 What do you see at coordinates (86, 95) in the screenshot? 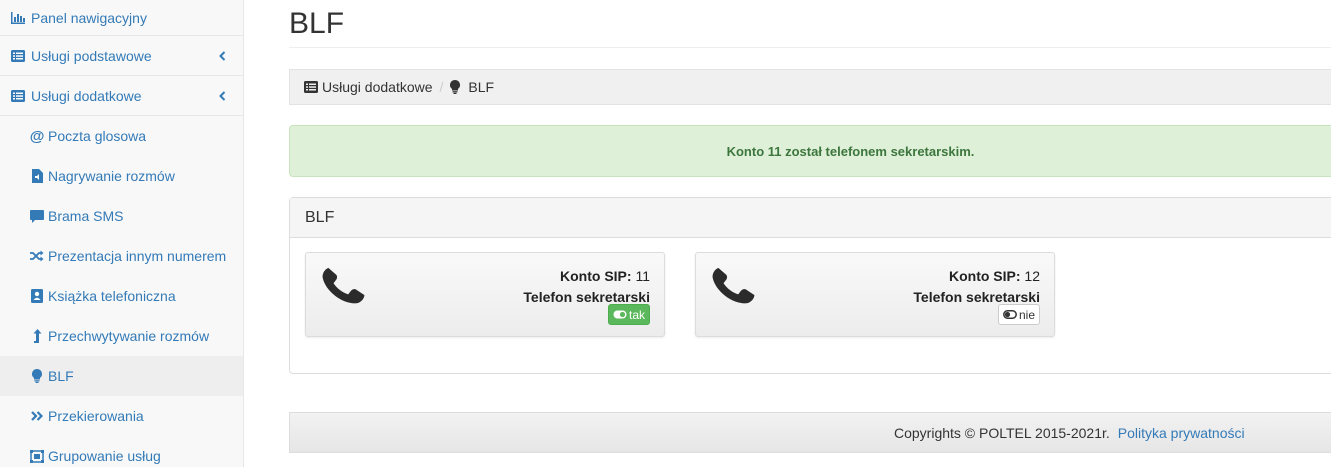
I see `sidebar-item-label: Usługi dodatkowe` at bounding box center [86, 95].